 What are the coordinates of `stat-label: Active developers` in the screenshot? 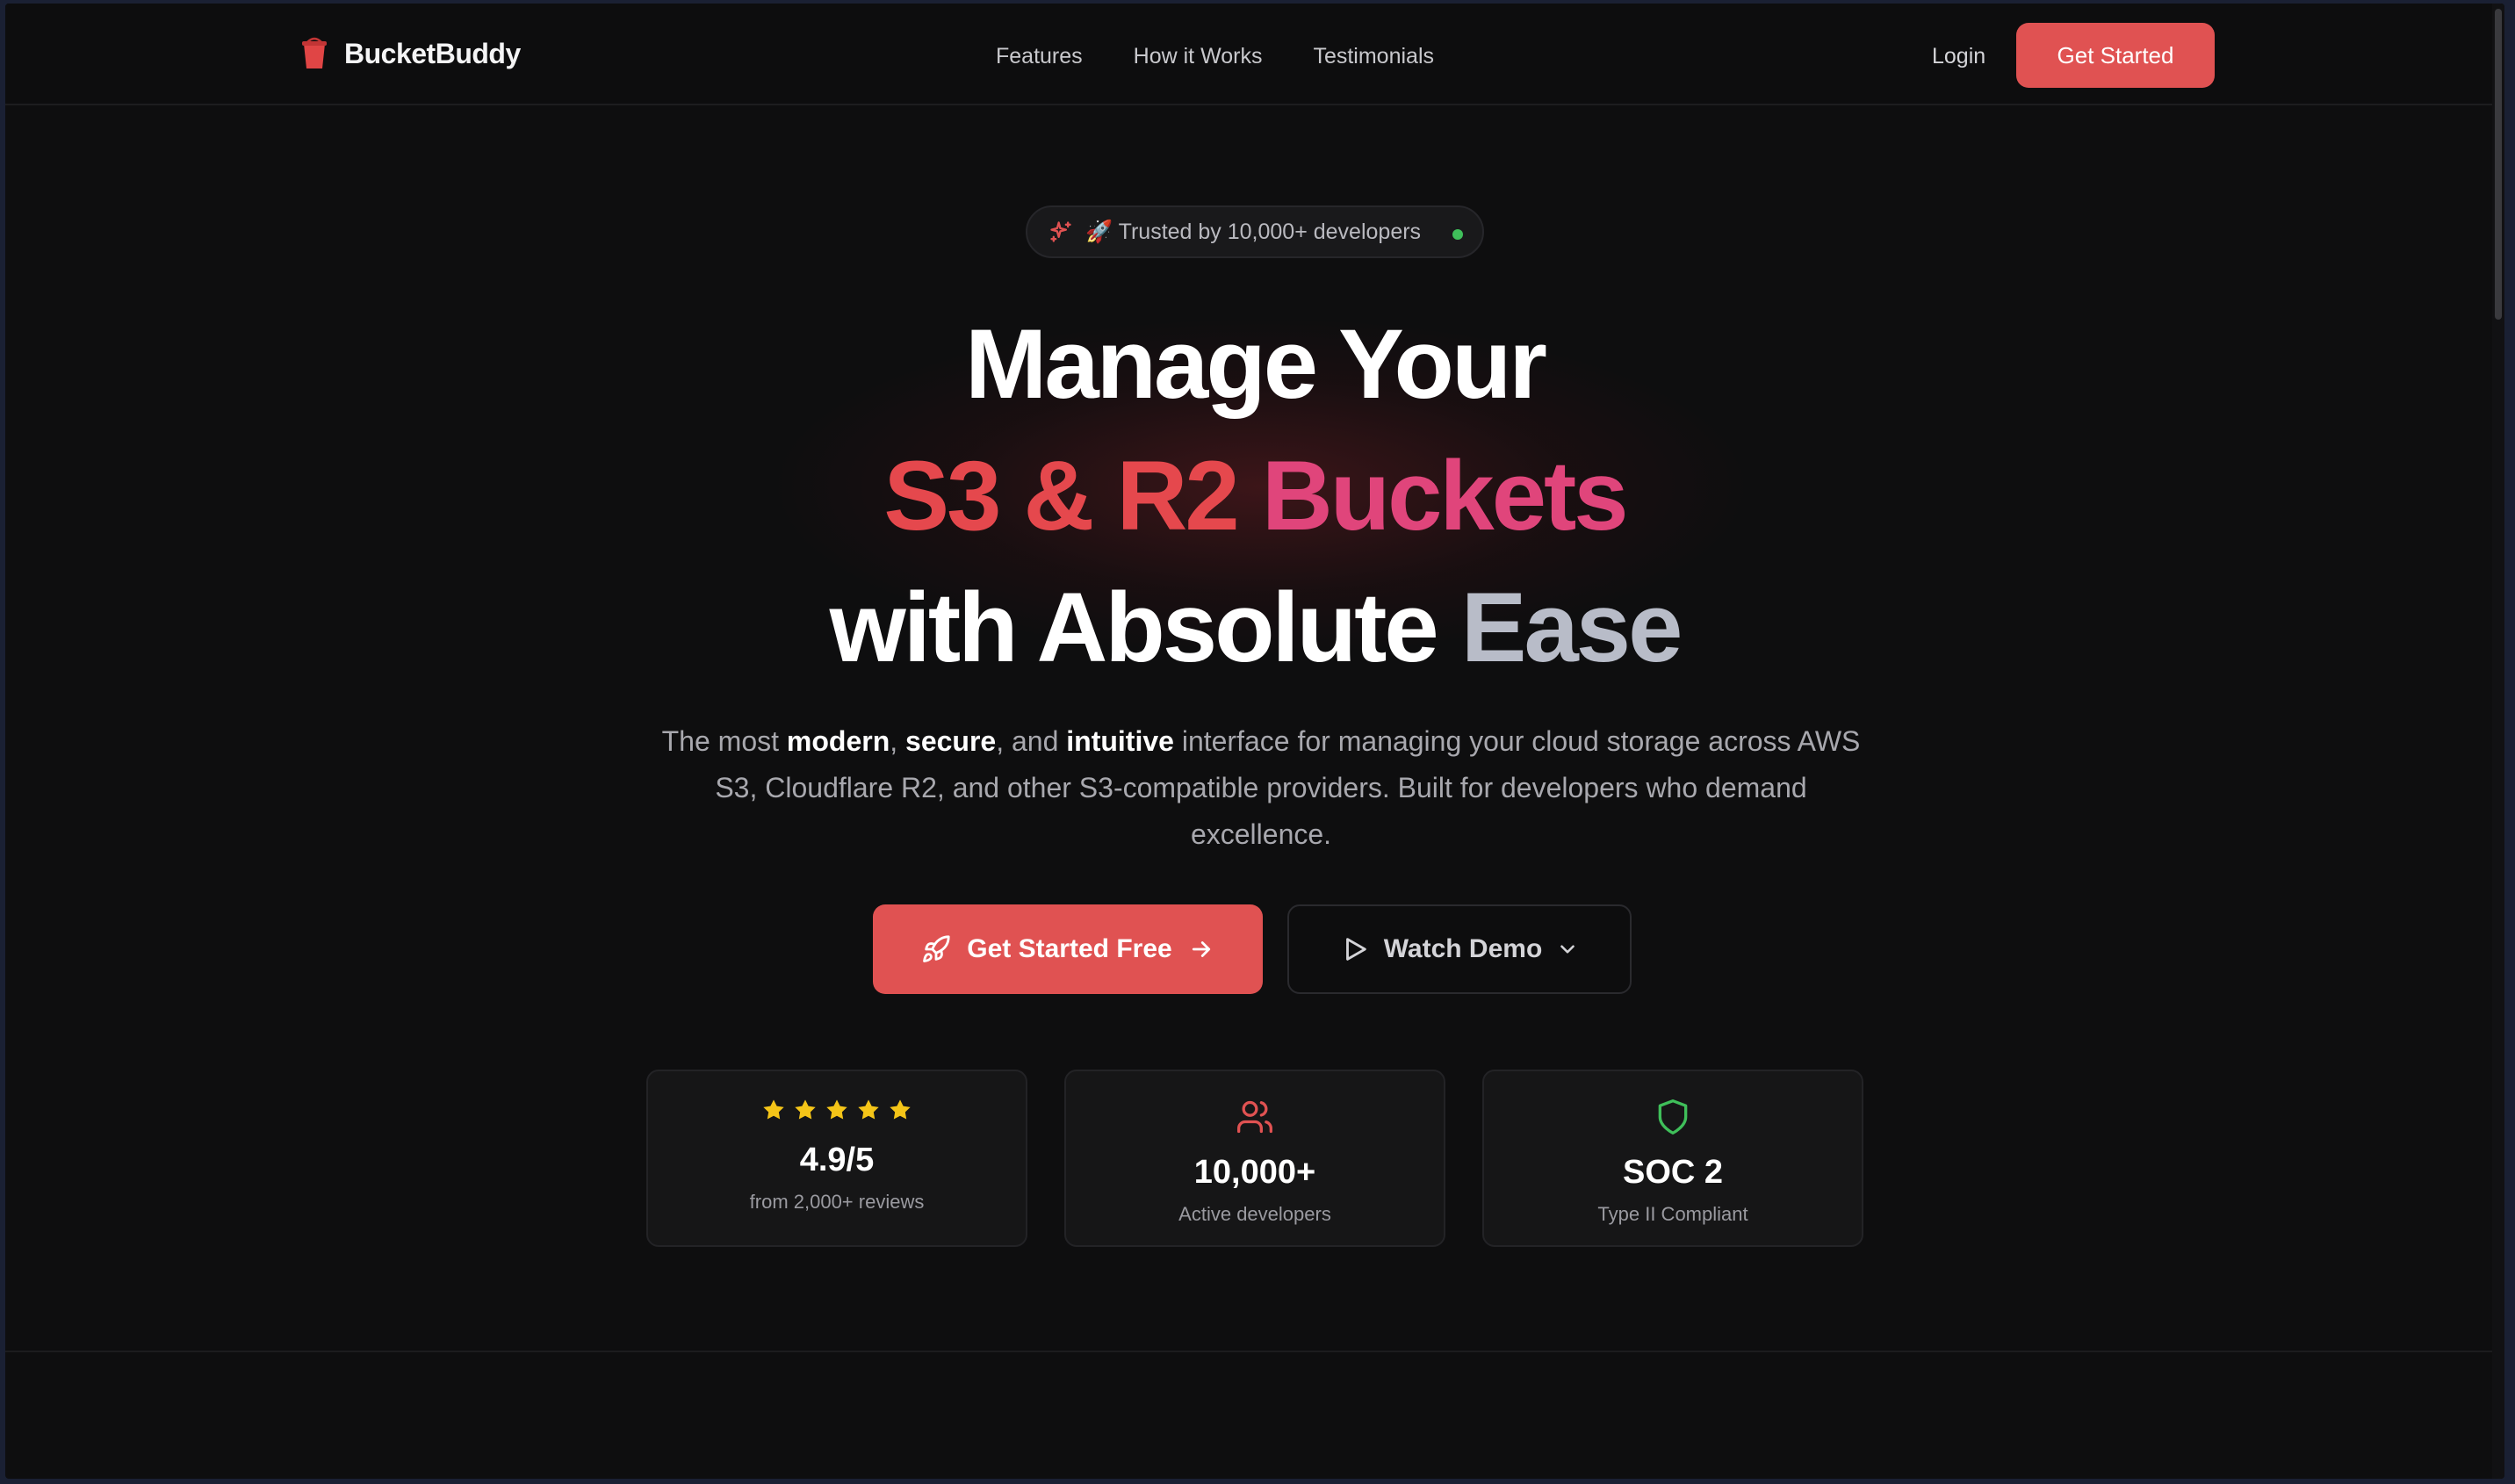 It's located at (1254, 1214).